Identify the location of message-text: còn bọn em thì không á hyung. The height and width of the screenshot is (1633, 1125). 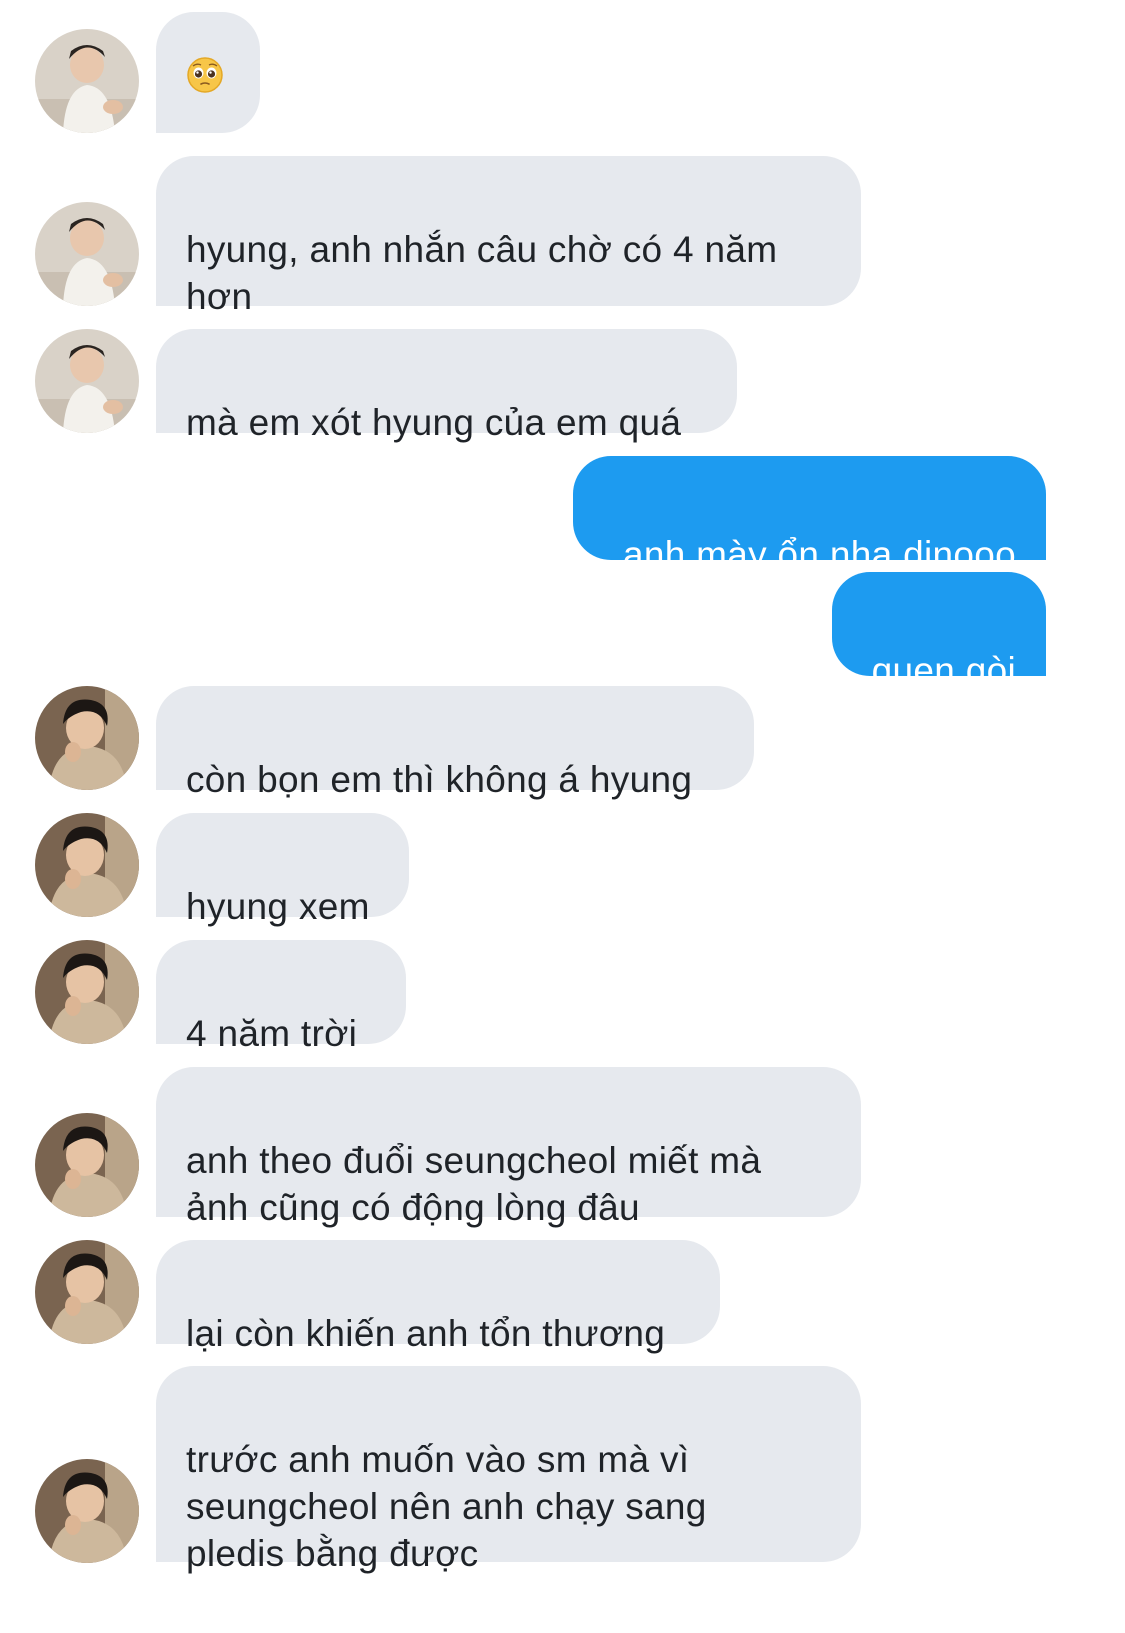
(439, 779).